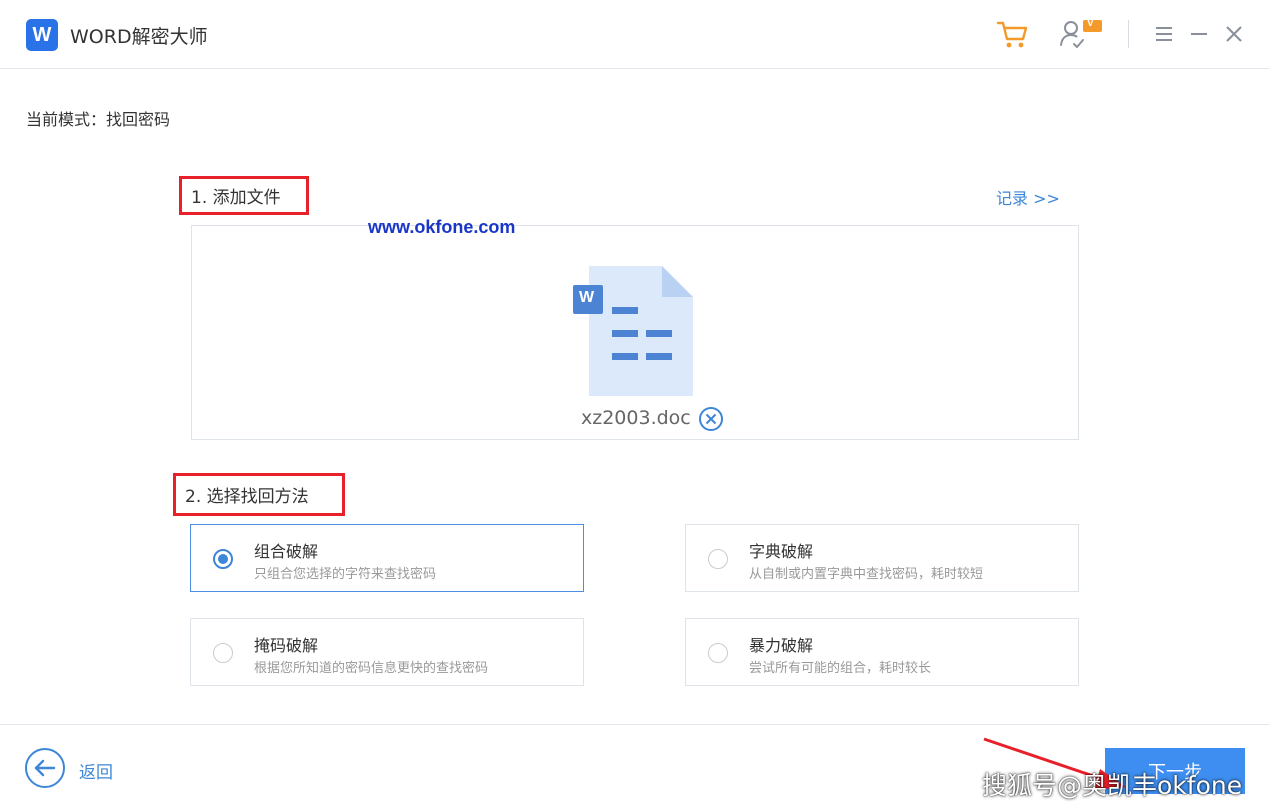 This screenshot has width=1270, height=812. What do you see at coordinates (1090, 23) in the screenshot?
I see `vip-badge: V` at bounding box center [1090, 23].